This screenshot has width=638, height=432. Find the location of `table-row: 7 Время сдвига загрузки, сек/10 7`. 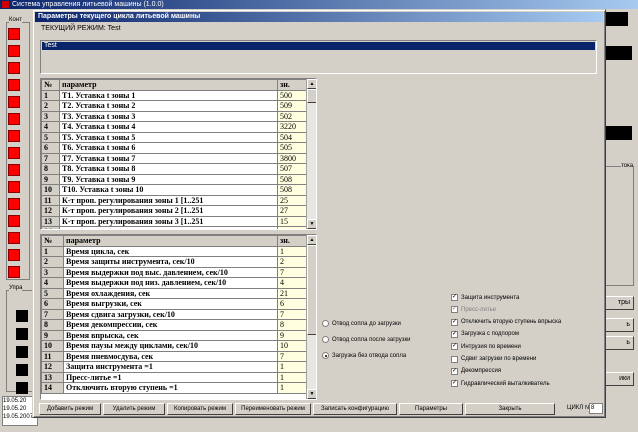

table-row: 7 Время сдвига загрузки, сек/10 7 is located at coordinates (174, 314).